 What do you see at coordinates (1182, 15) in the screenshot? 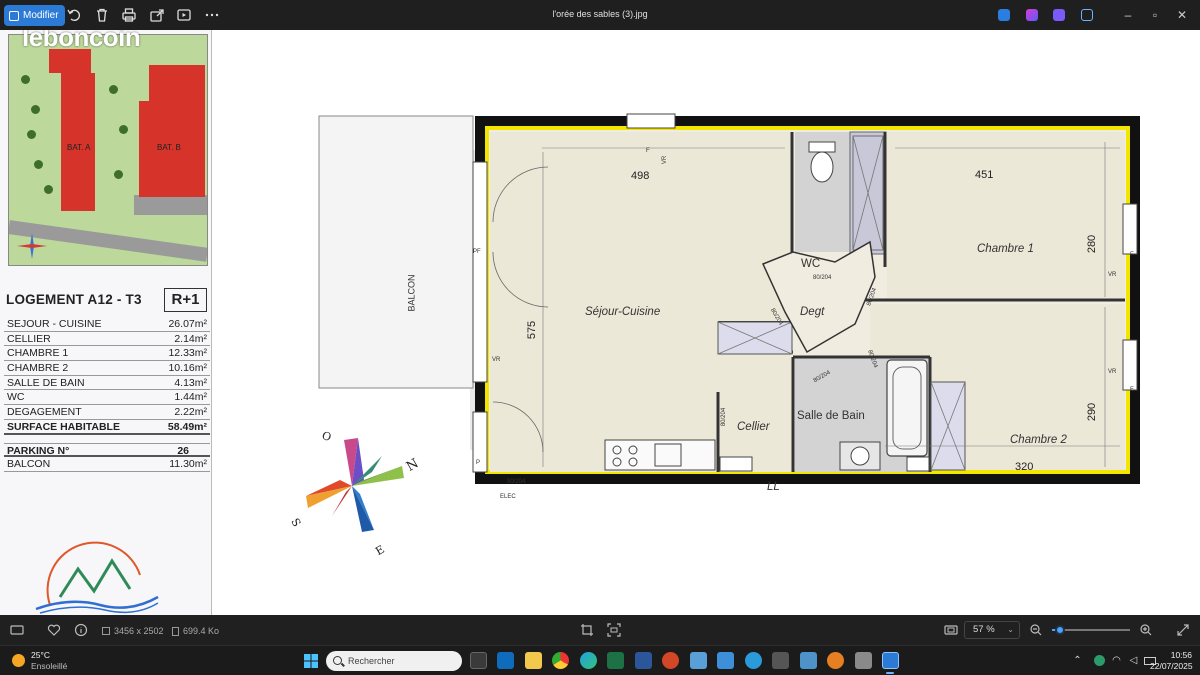
I see `close-icon: ✕` at bounding box center [1182, 15].